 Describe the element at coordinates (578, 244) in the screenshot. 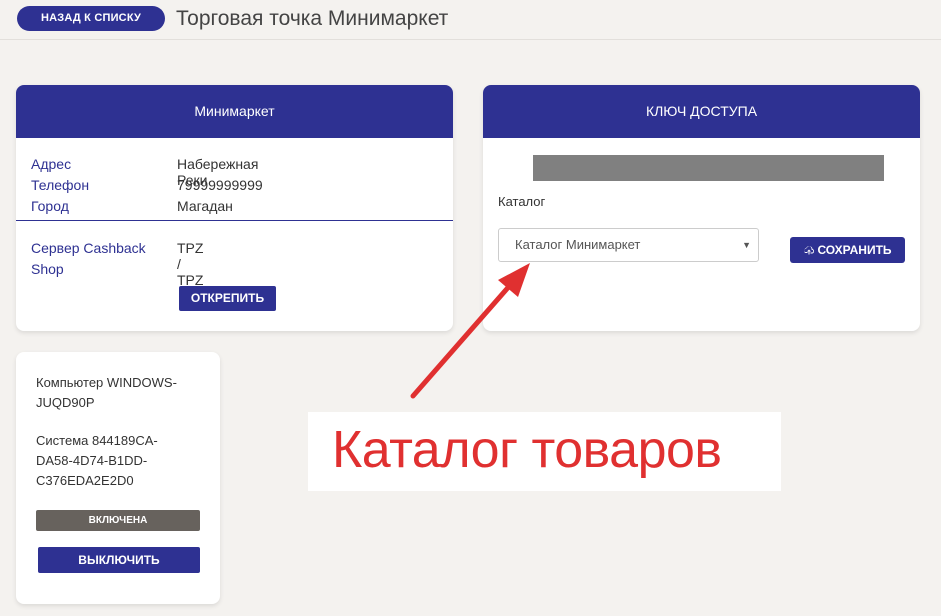

I see `catalog-select-value: Каталог Минимаркет` at that location.